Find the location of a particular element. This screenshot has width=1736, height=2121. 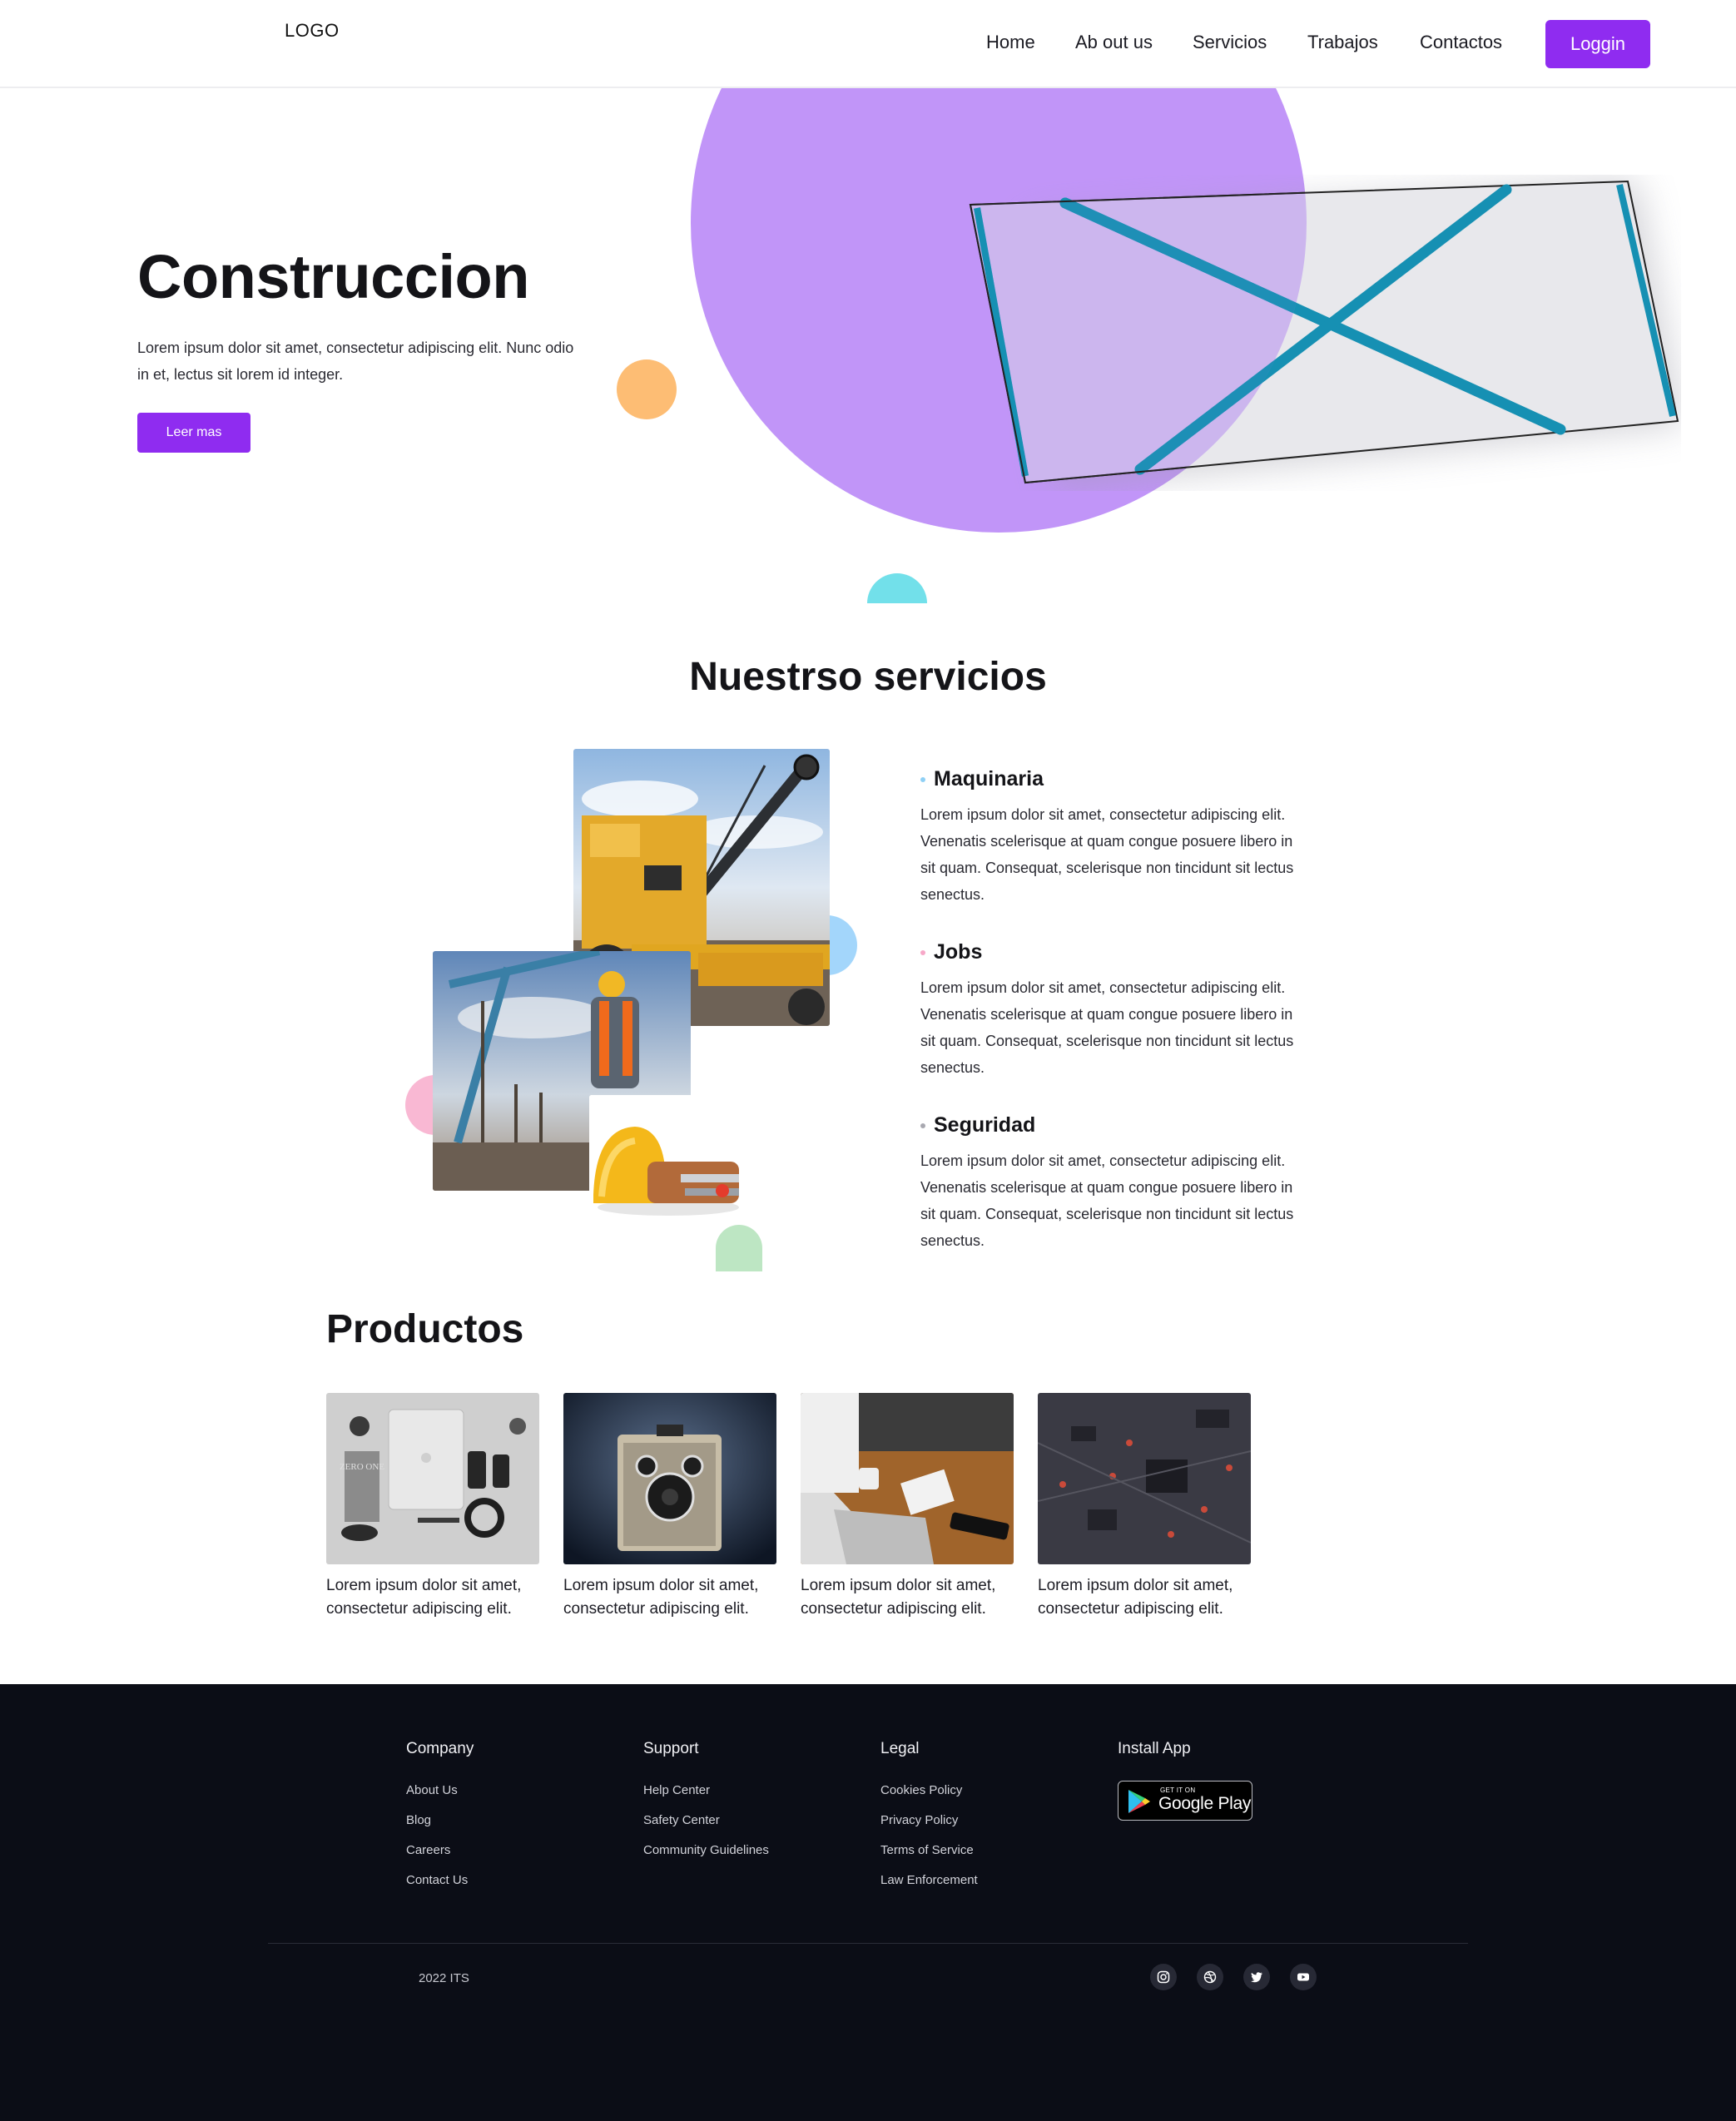

nav-home: Home is located at coordinates (1011, 42).